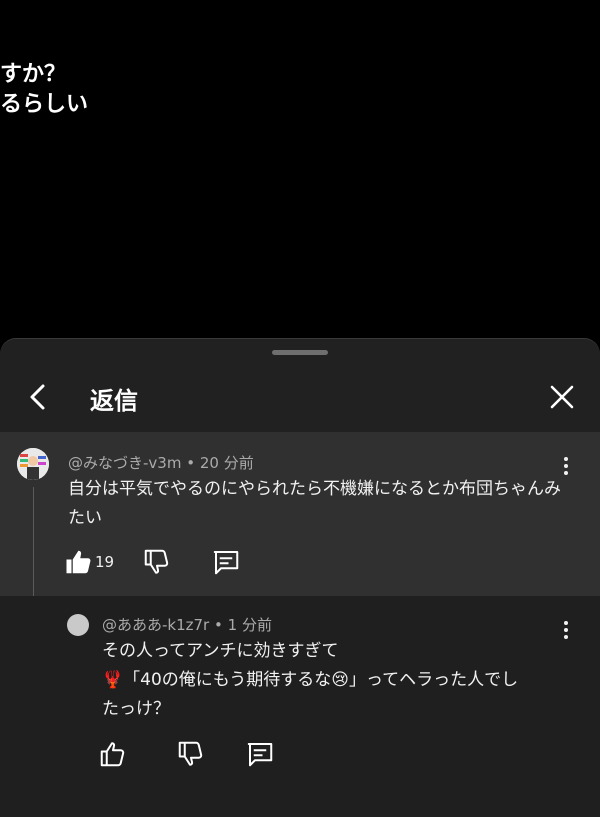 The height and width of the screenshot is (817, 600). Describe the element at coordinates (113, 680) in the screenshot. I see `lobster-emoji: 🦞` at that location.